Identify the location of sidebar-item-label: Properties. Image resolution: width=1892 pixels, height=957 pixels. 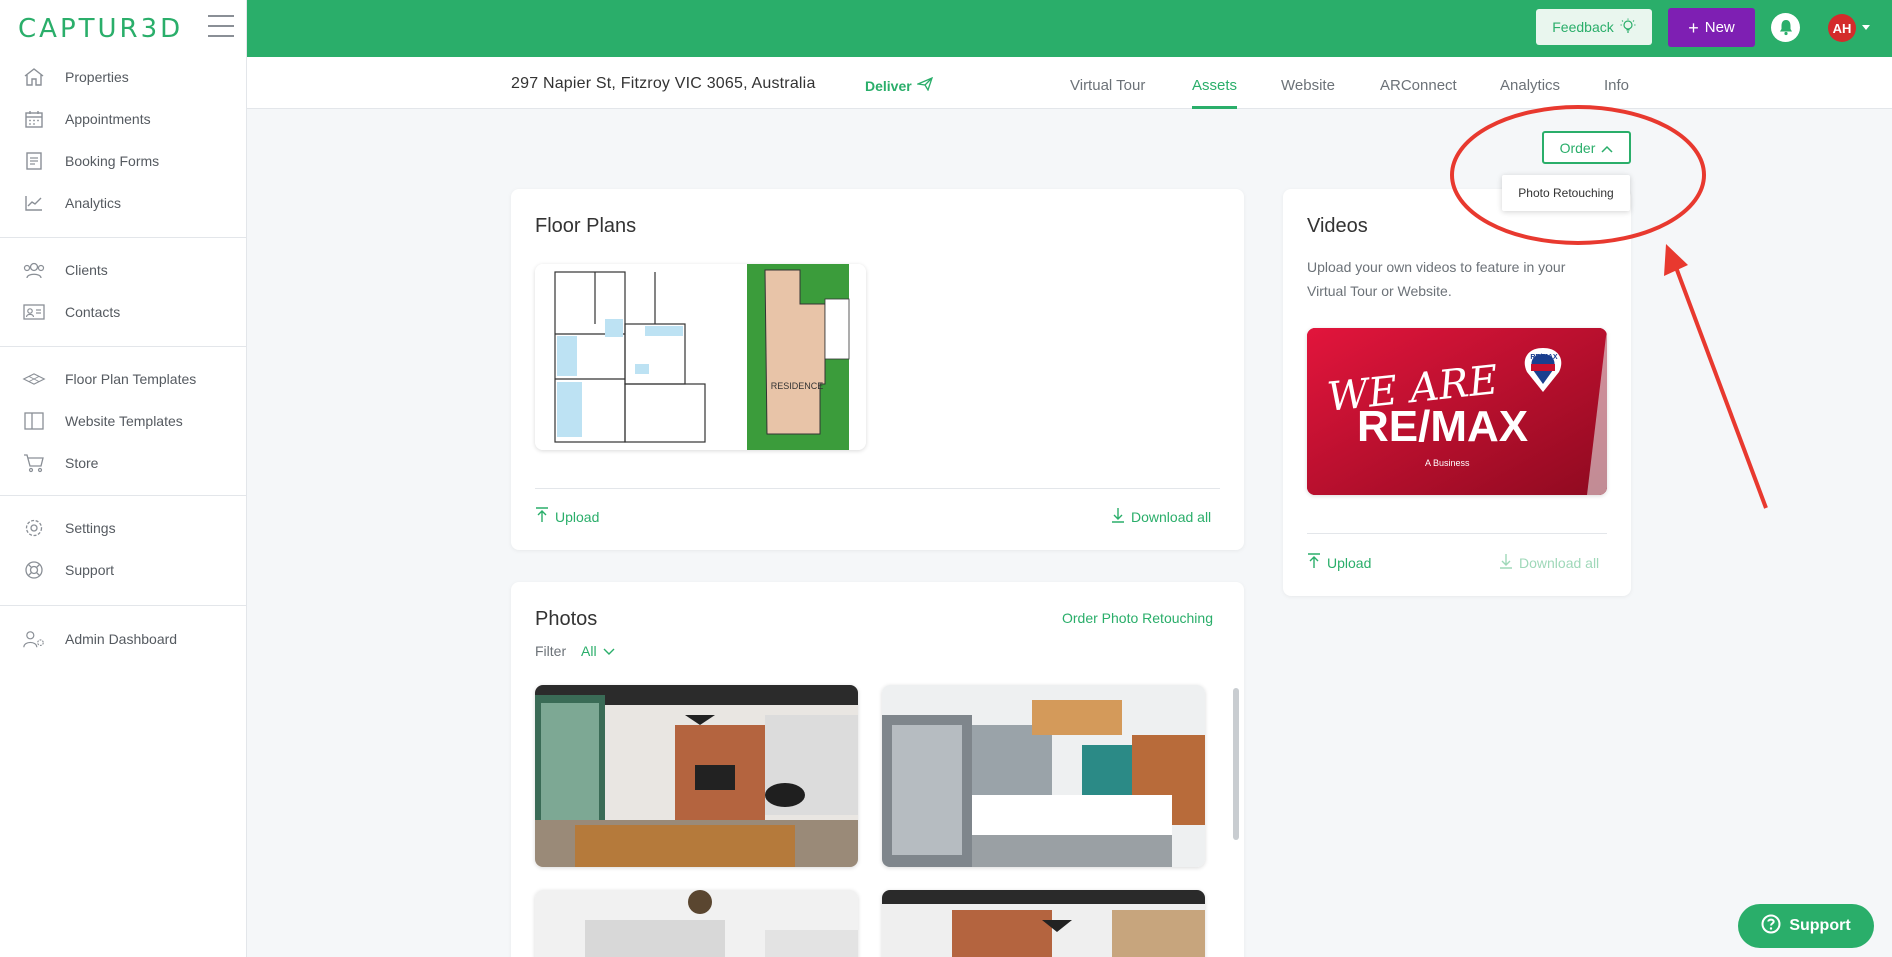
(97, 77).